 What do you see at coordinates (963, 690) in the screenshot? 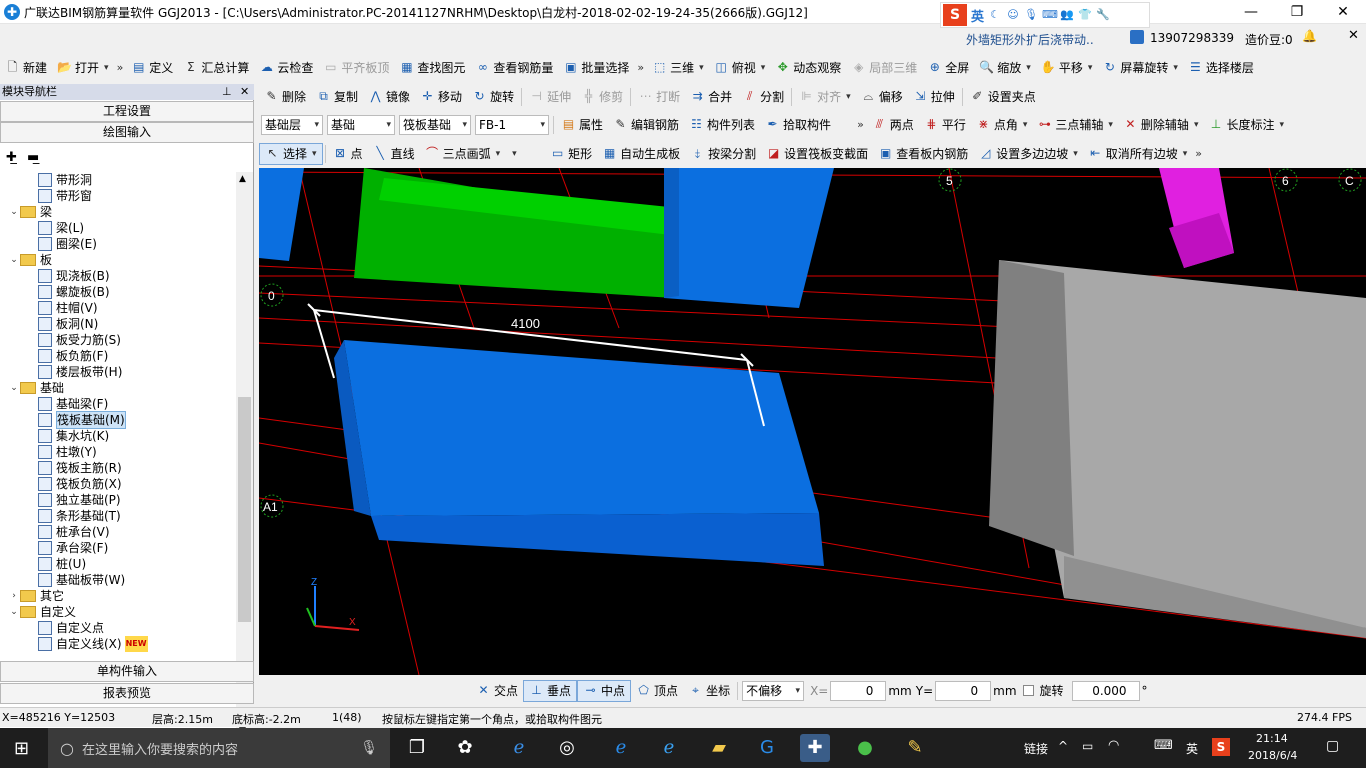
I see `y-input: 0` at bounding box center [963, 690].